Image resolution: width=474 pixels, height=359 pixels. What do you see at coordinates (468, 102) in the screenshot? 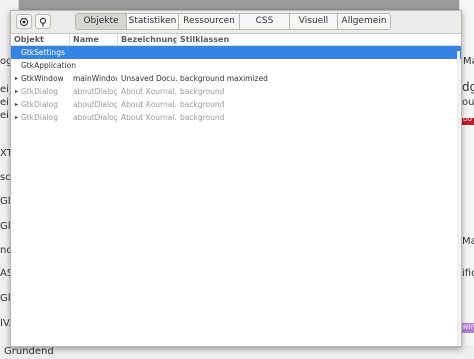
I see `background-text: ou` at bounding box center [468, 102].